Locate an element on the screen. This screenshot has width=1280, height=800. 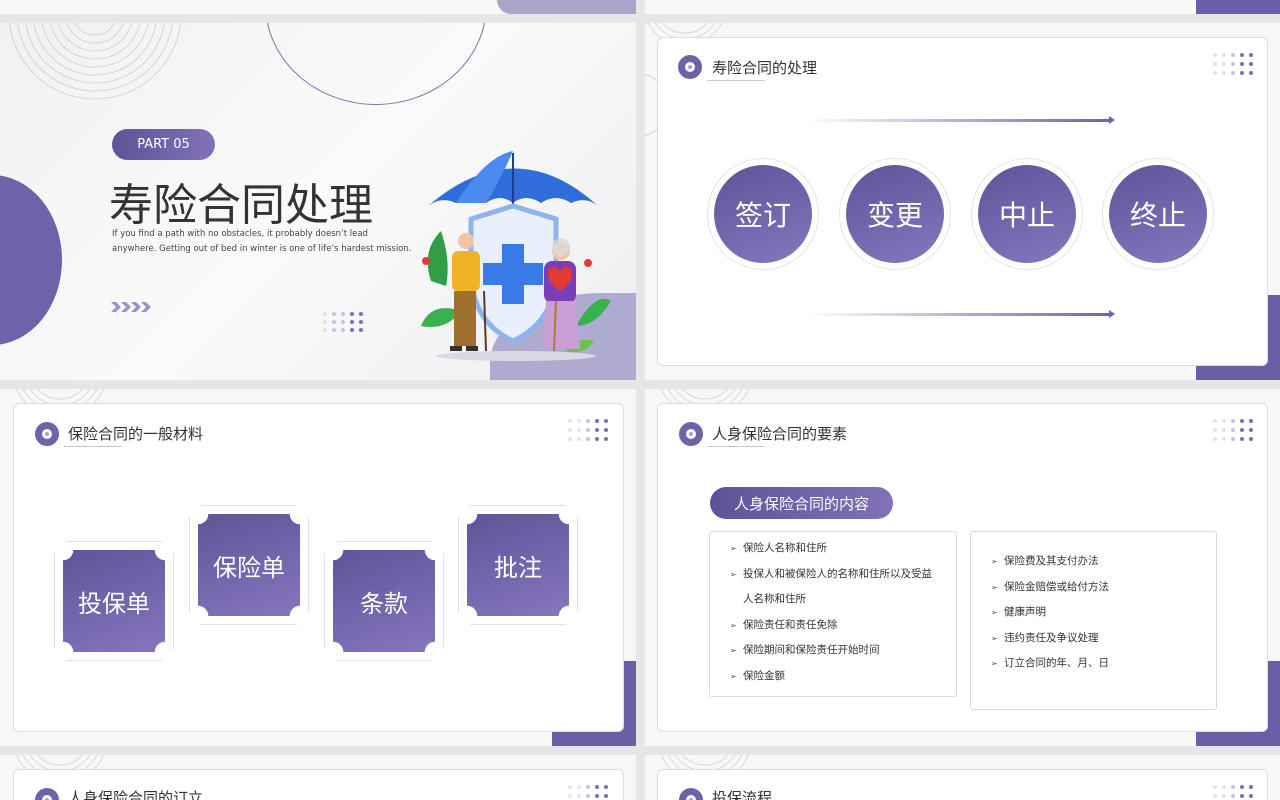
list-item: 健康声明 is located at coordinates (1093, 613).